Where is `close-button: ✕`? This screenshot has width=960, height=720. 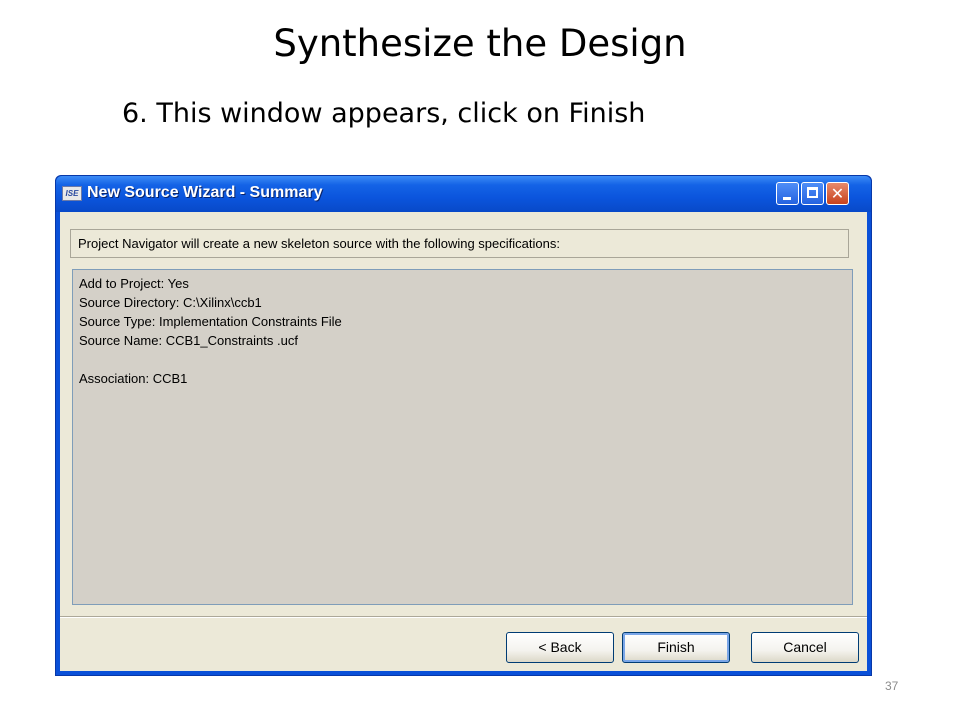 close-button: ✕ is located at coordinates (837, 193).